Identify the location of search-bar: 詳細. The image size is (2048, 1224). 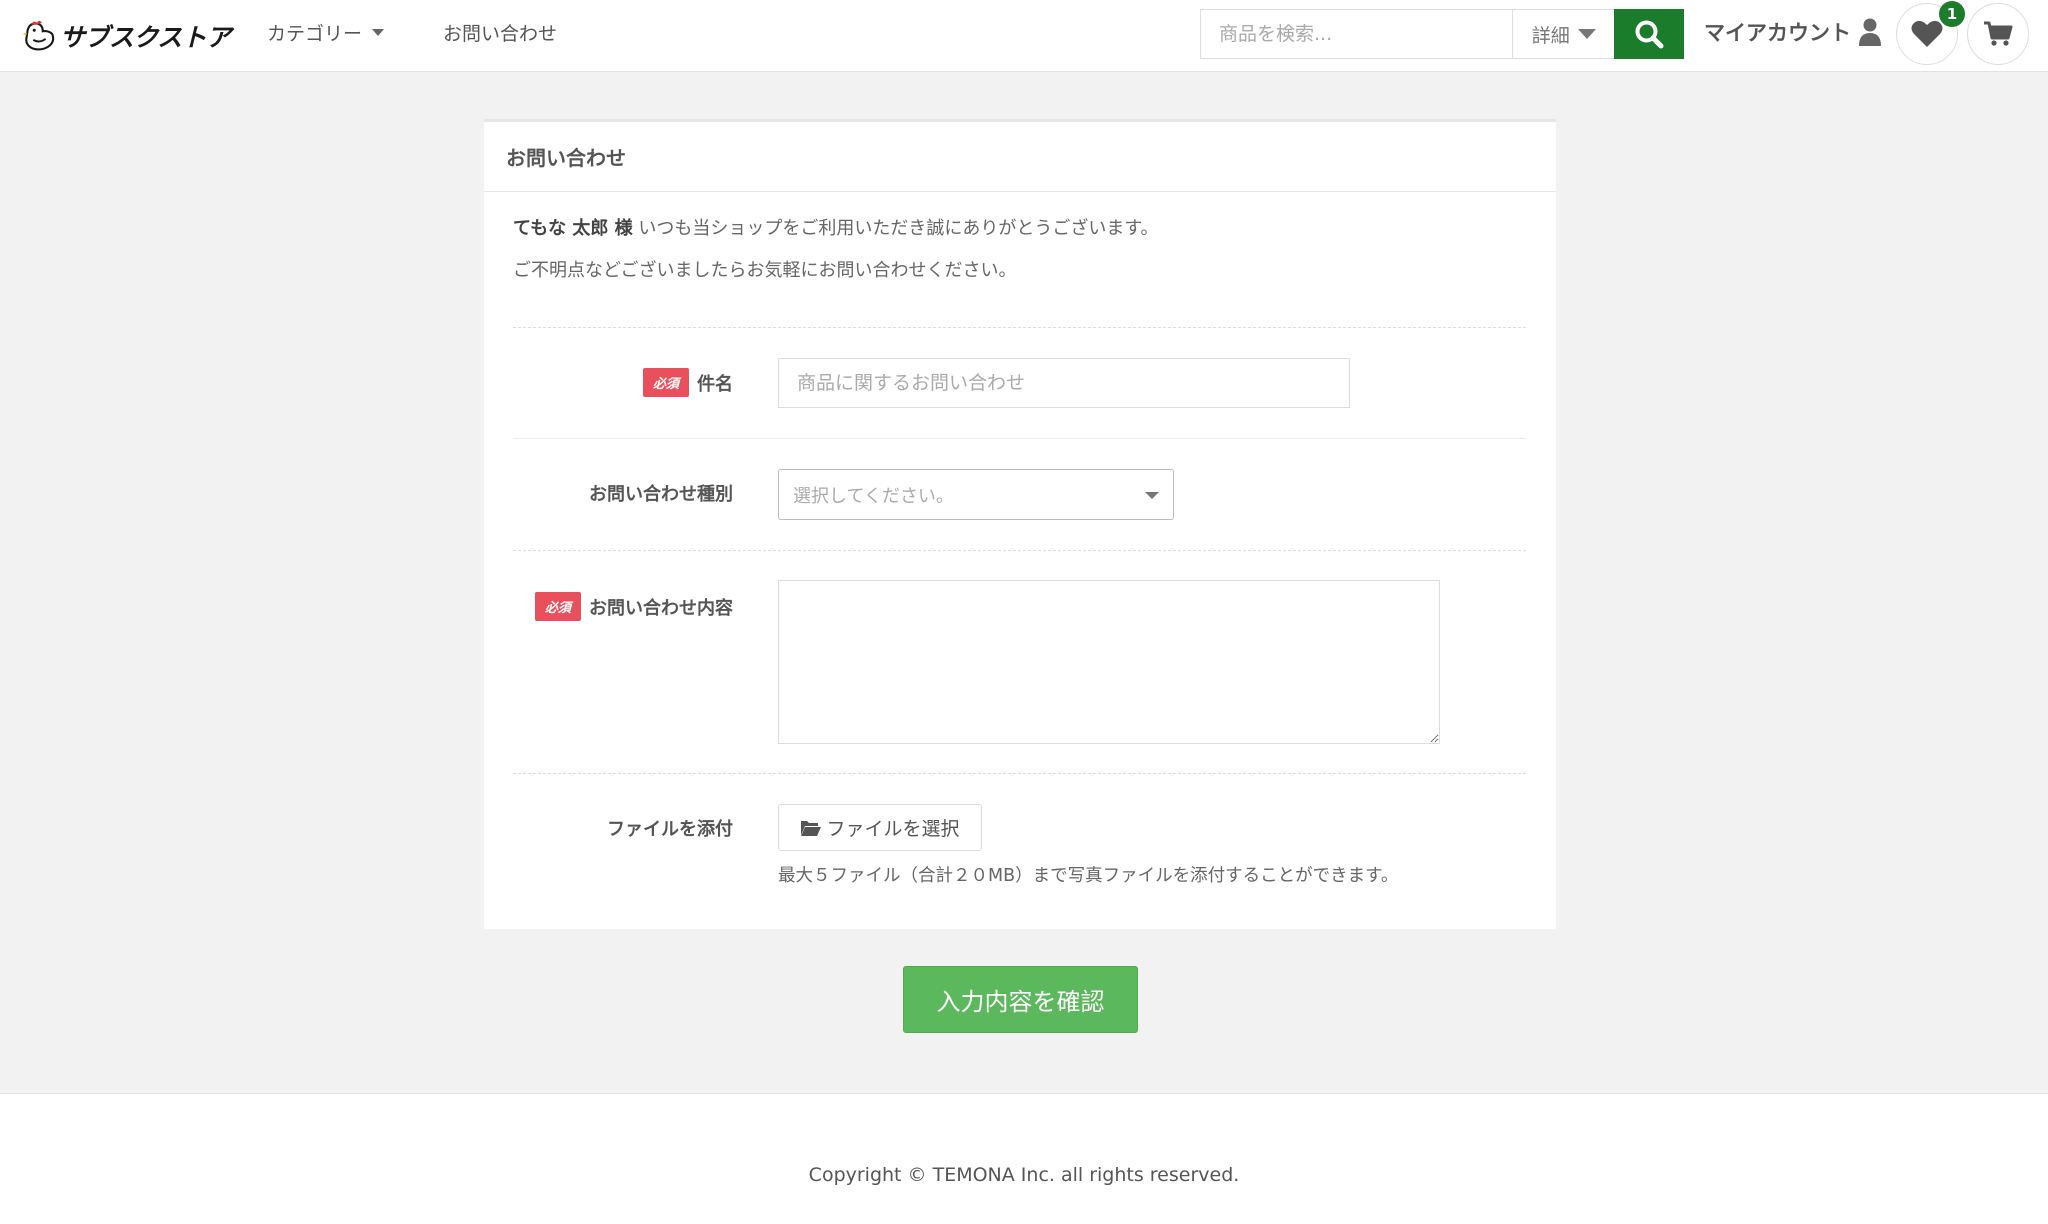
(1442, 34).